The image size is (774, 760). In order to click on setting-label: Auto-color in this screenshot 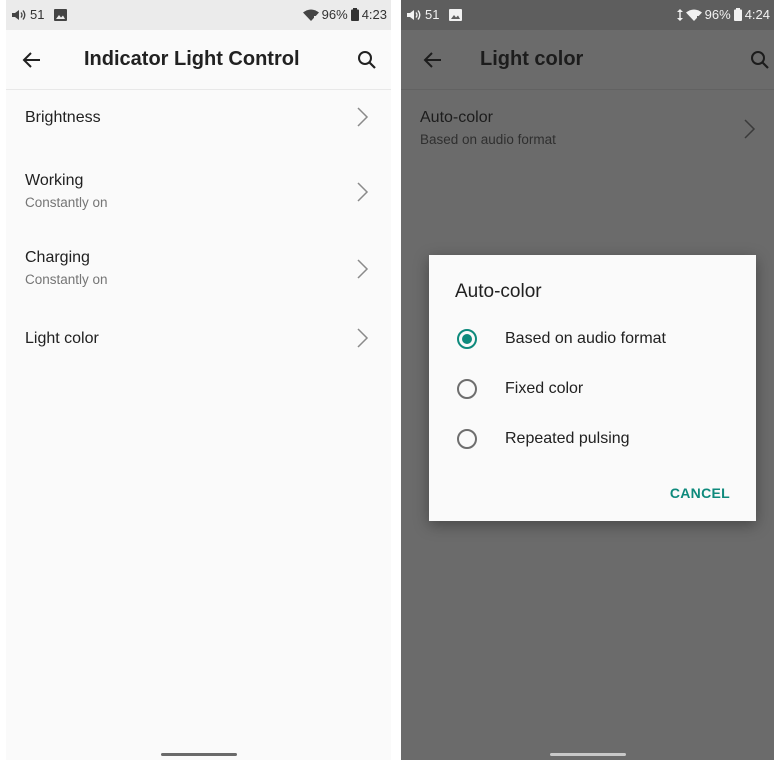, I will do `click(456, 117)`.